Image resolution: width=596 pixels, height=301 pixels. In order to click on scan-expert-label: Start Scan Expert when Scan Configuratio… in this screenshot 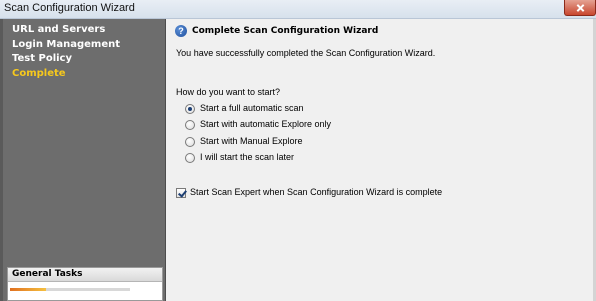, I will do `click(316, 192)`.